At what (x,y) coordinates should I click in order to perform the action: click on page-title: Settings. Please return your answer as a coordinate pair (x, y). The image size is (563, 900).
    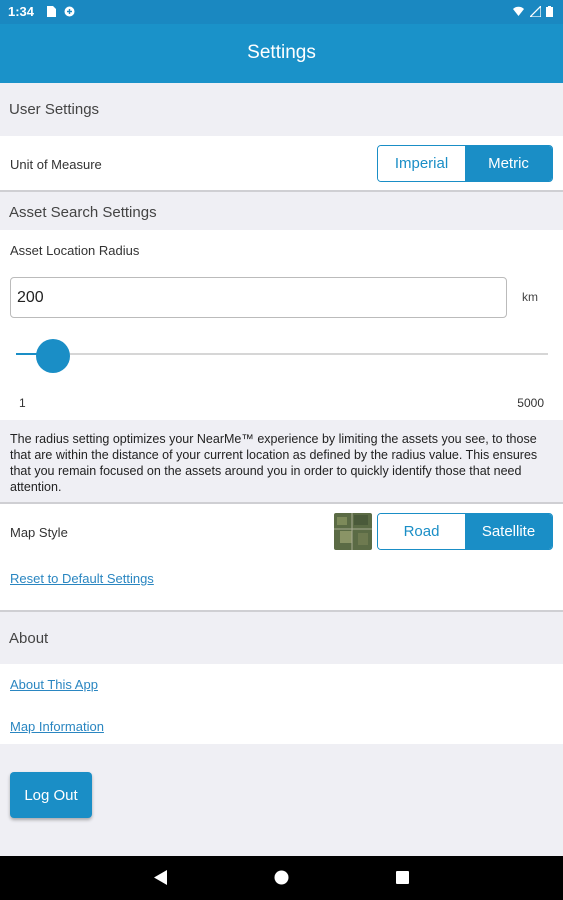
    Looking at the image, I should click on (281, 52).